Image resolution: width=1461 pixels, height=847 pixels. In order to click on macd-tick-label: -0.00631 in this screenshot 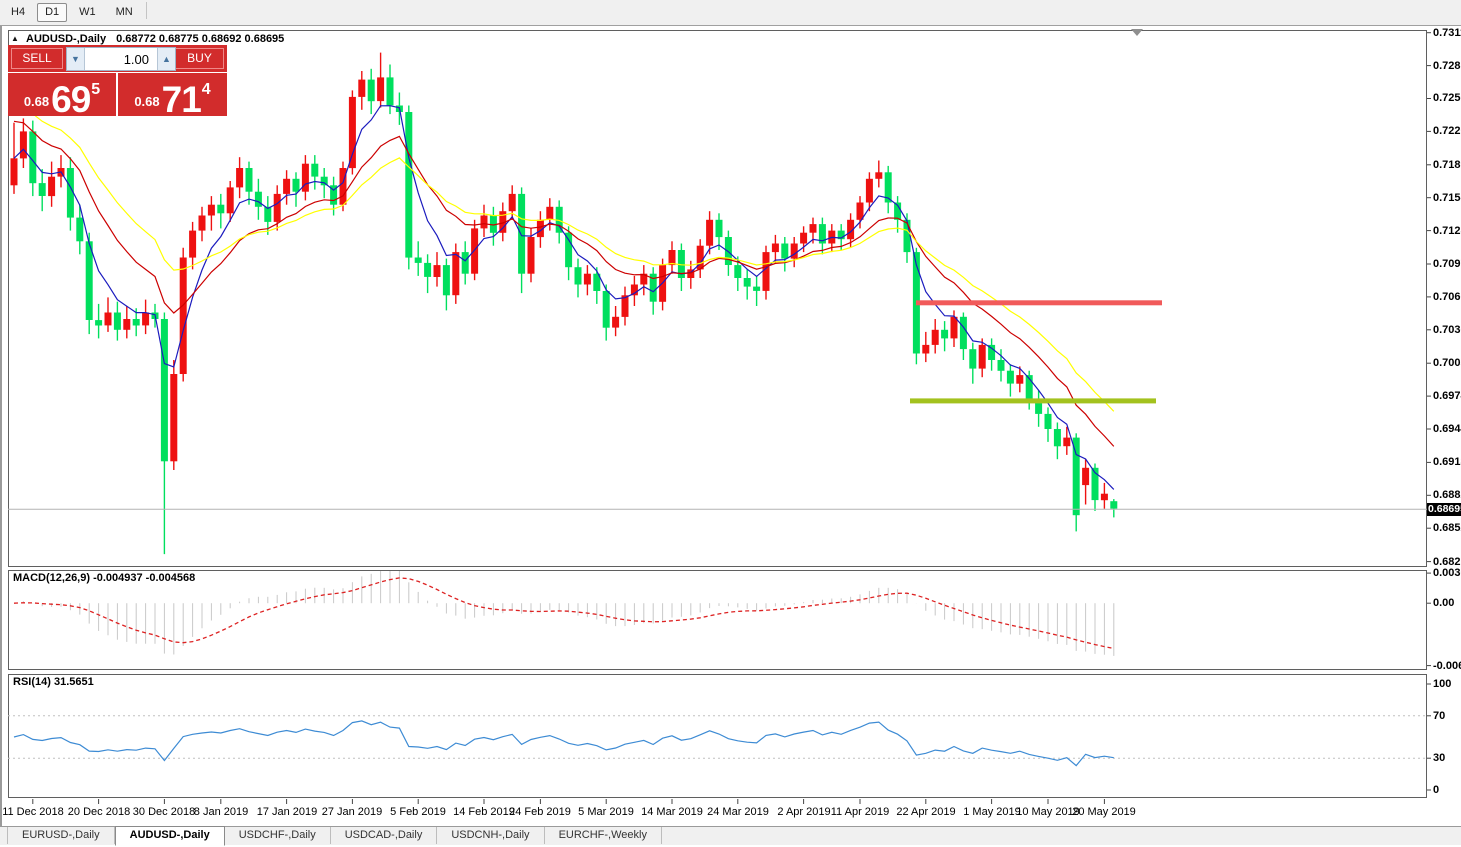, I will do `click(1447, 666)`.